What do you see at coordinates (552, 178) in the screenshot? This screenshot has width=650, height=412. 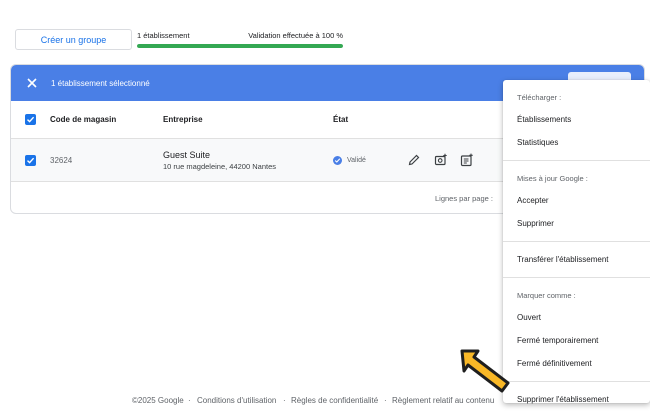 I see `menu-header-google-updates: Mises à jour Google :` at bounding box center [552, 178].